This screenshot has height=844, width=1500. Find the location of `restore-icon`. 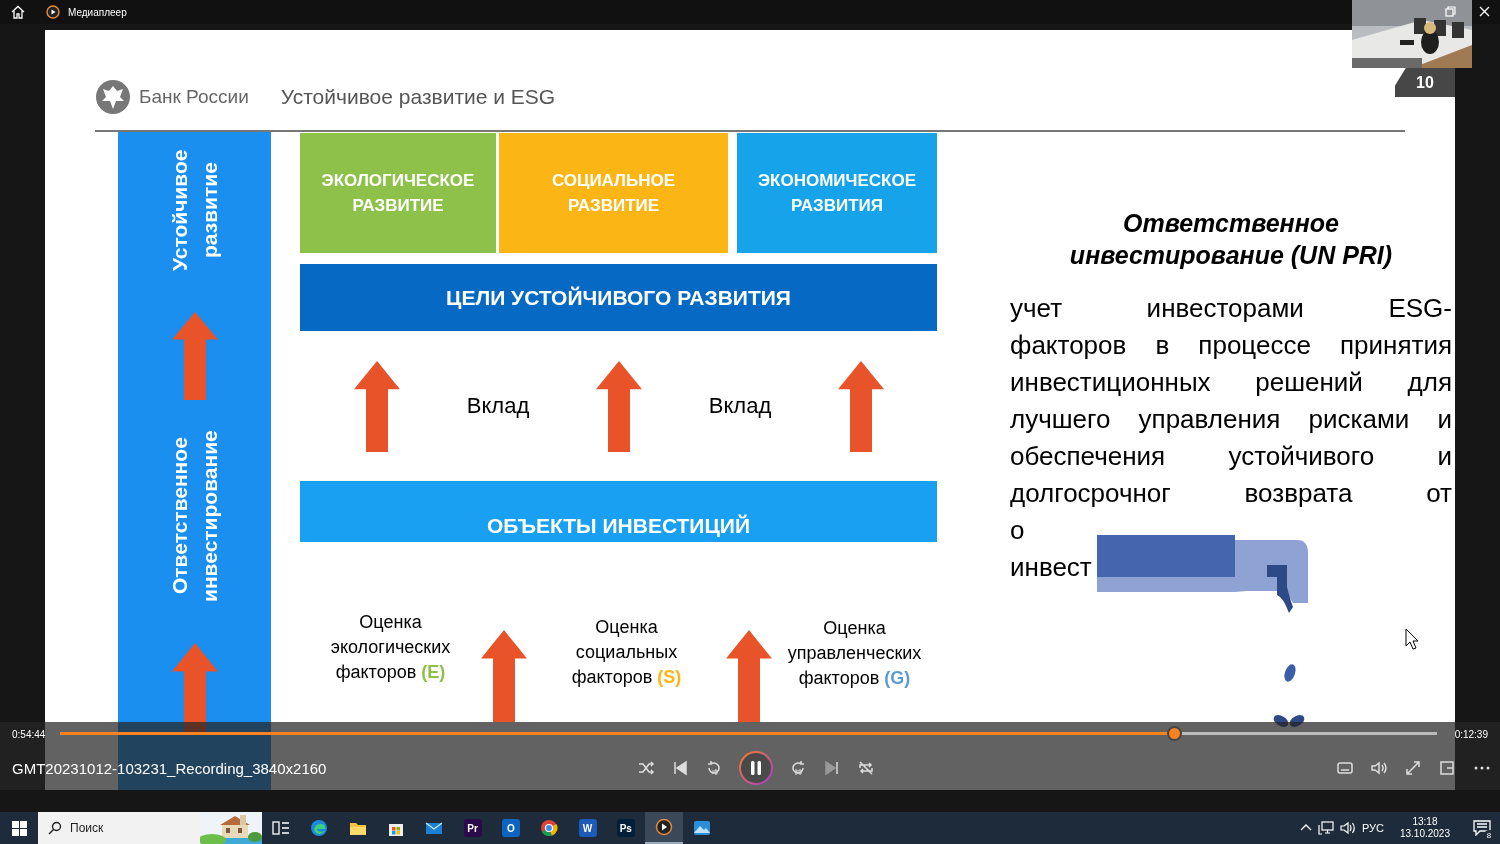

restore-icon is located at coordinates (1450, 11).